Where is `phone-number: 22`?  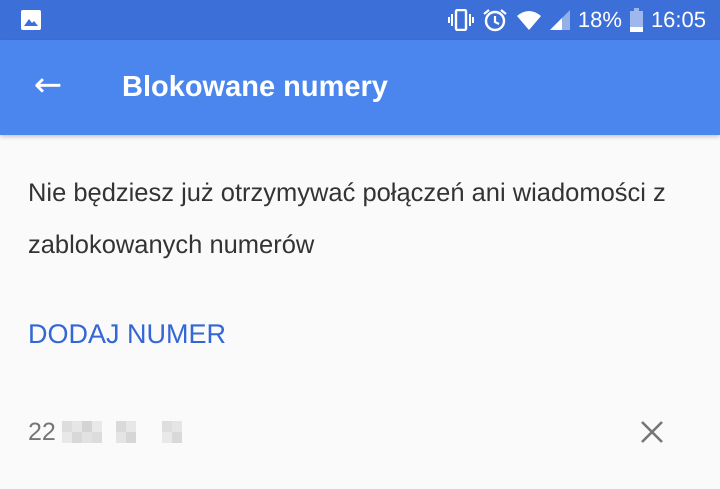
phone-number: 22 is located at coordinates (42, 432).